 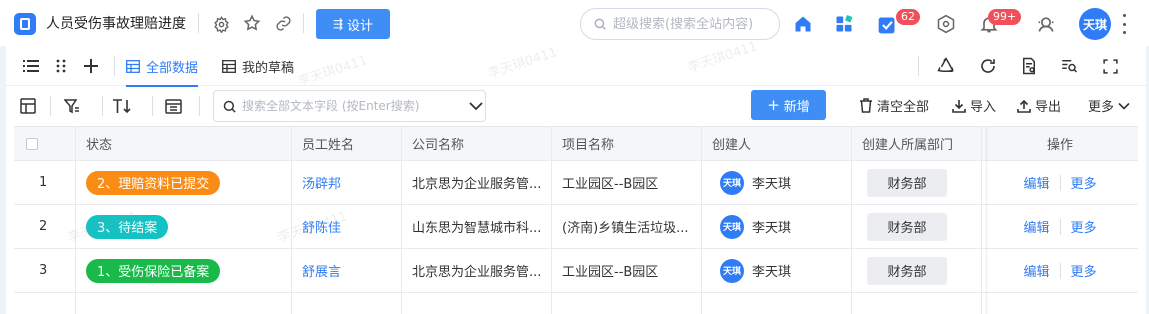 I want to click on more-actions-button: 更多, so click(x=1109, y=105).